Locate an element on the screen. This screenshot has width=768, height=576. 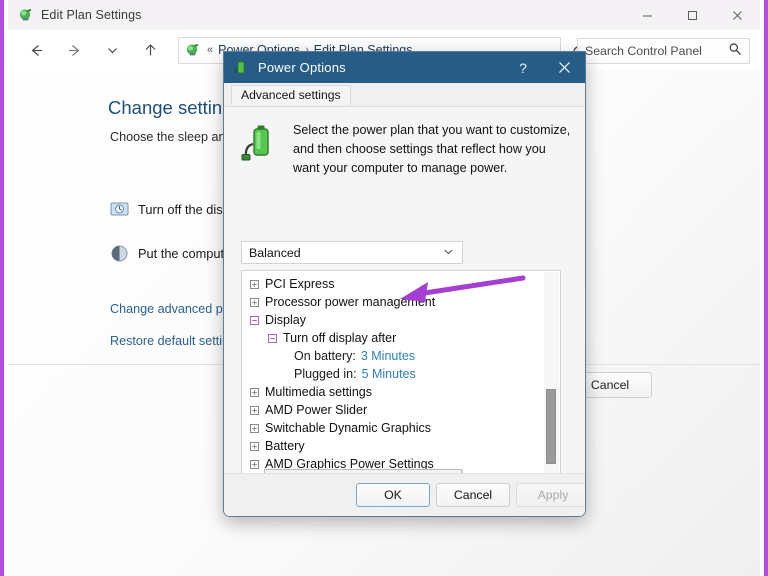
tree-item: Turn off display after is located at coordinates (393, 338).